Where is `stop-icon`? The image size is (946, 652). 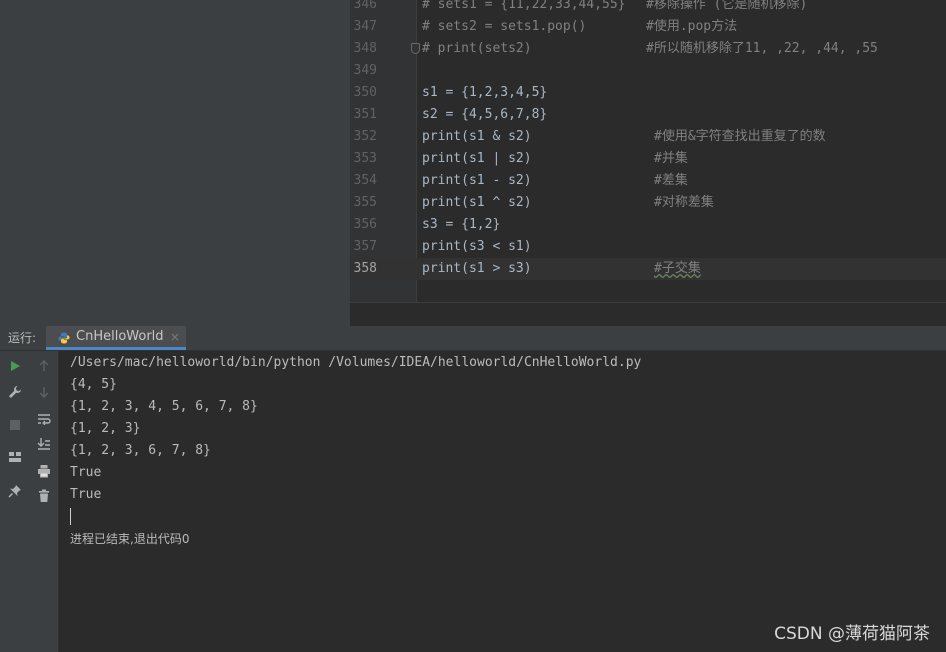 stop-icon is located at coordinates (15, 425).